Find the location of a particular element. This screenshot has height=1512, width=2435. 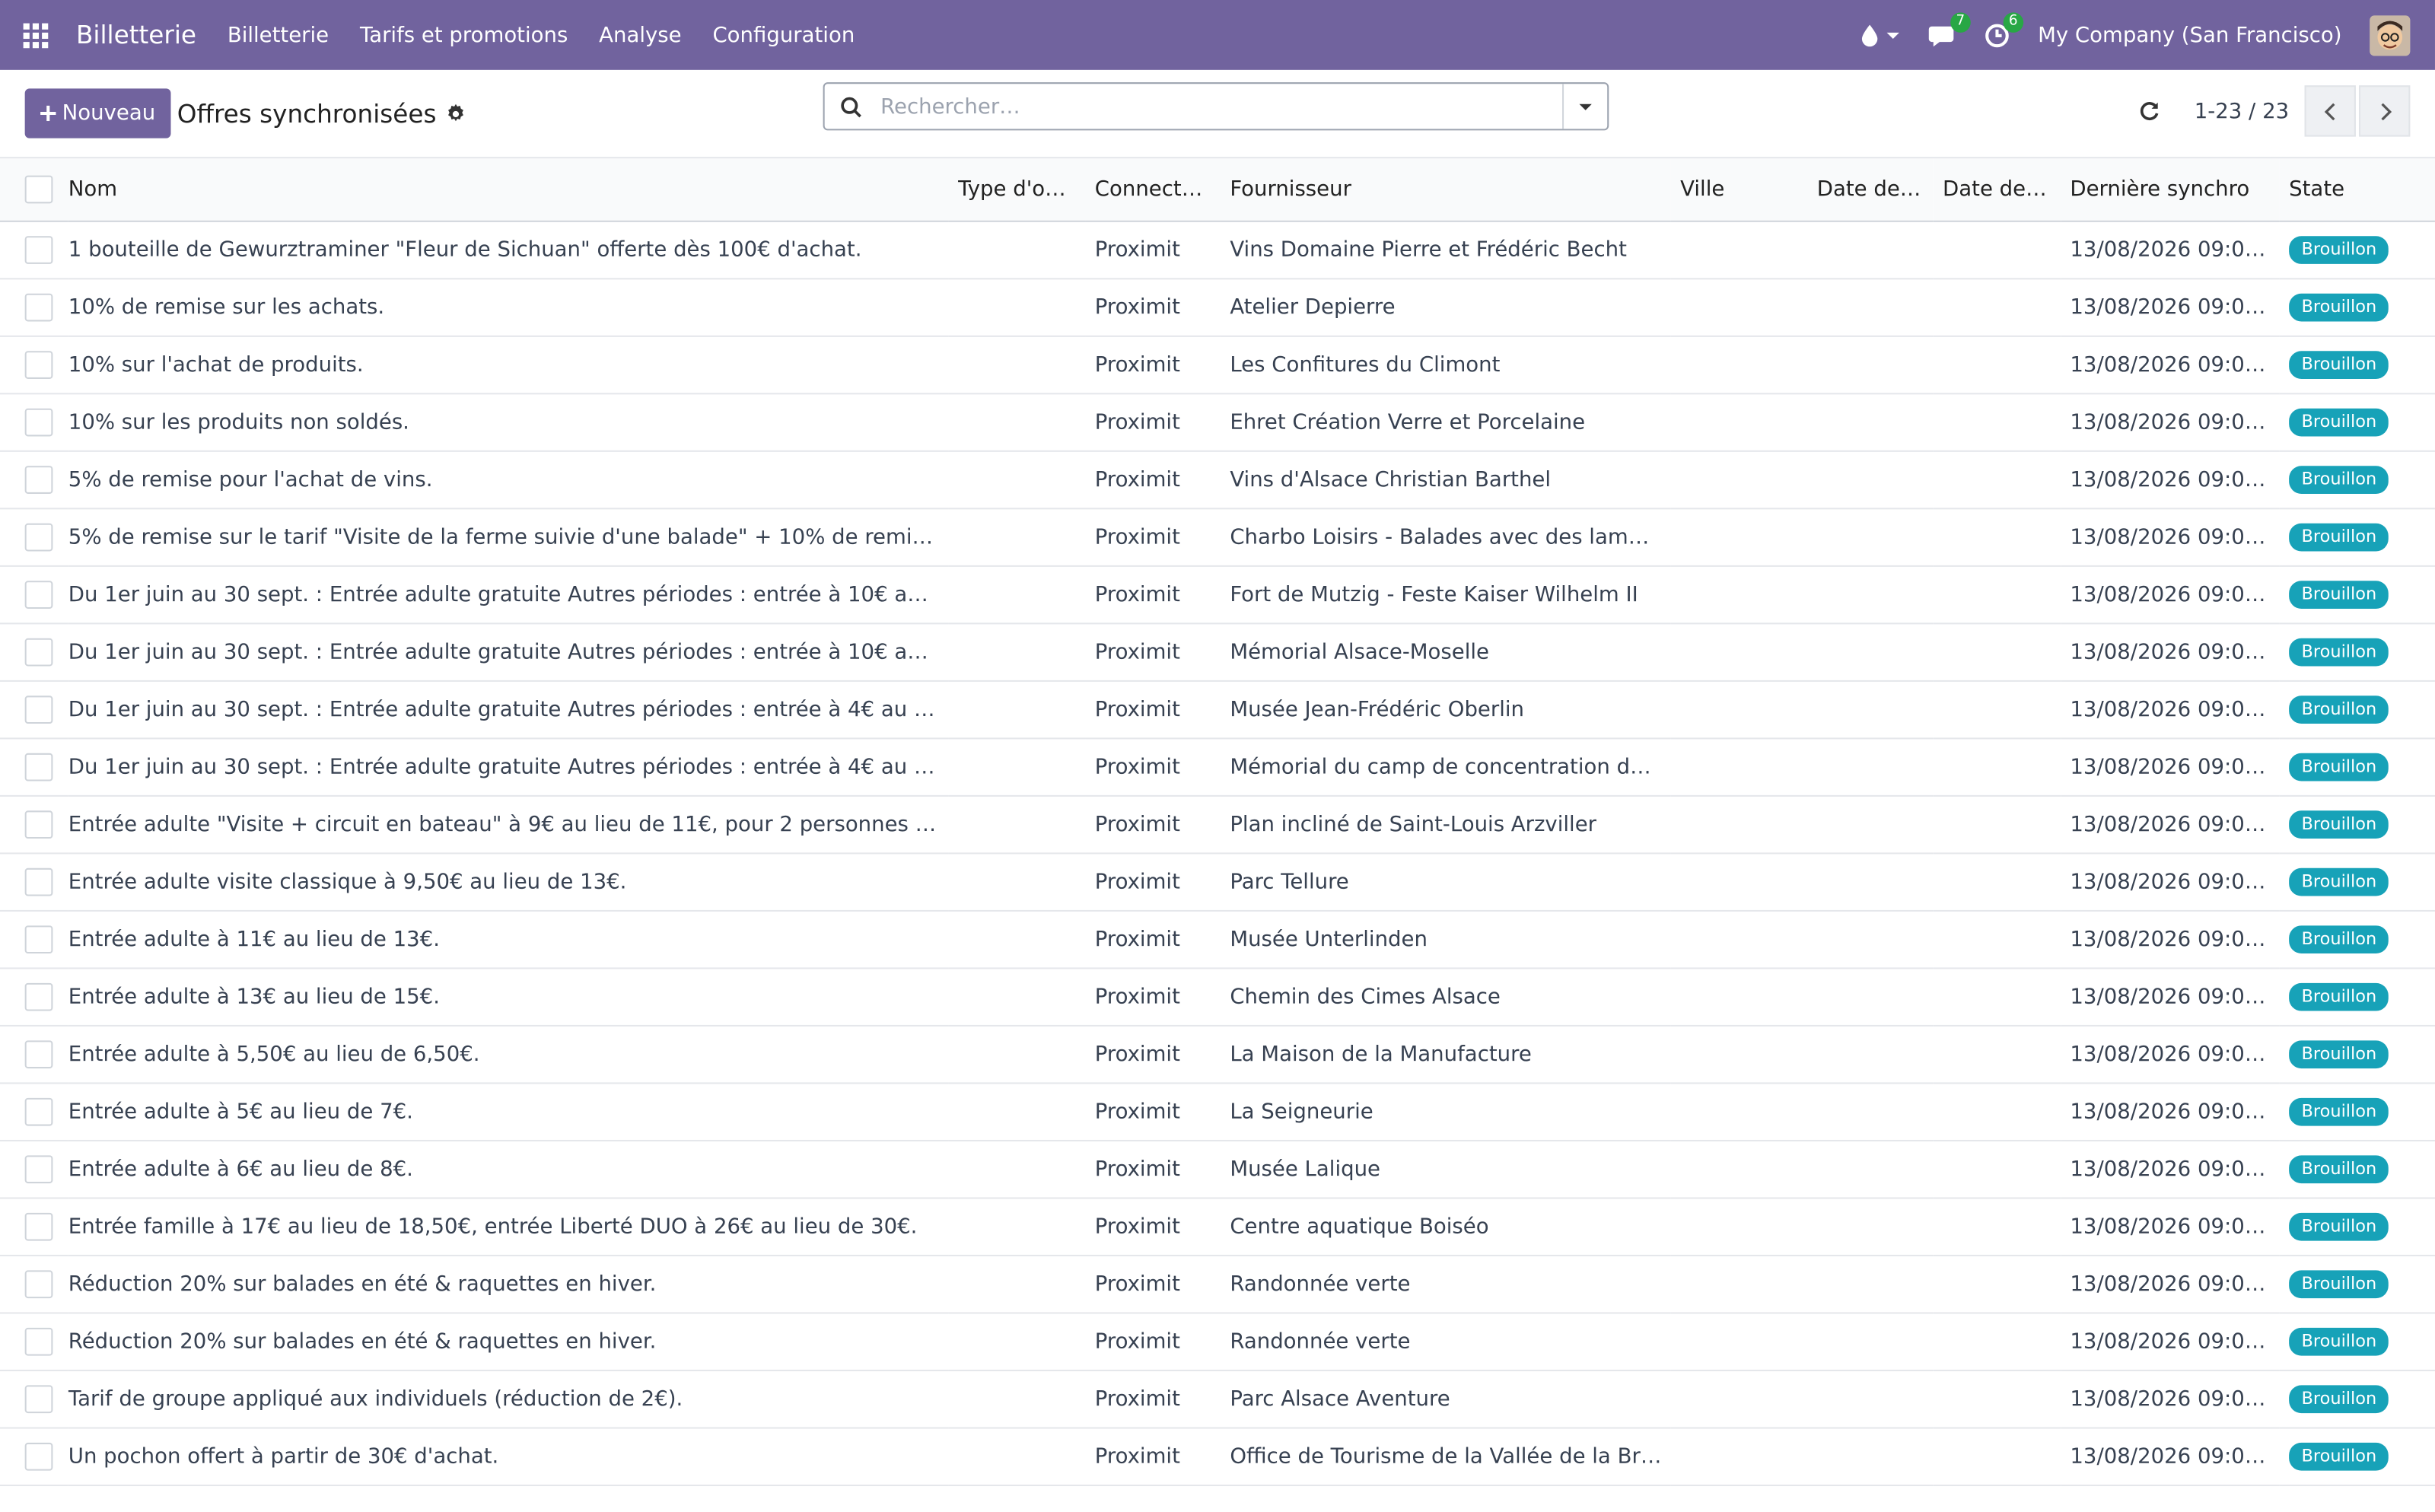

select-all-cell is located at coordinates (34, 190).